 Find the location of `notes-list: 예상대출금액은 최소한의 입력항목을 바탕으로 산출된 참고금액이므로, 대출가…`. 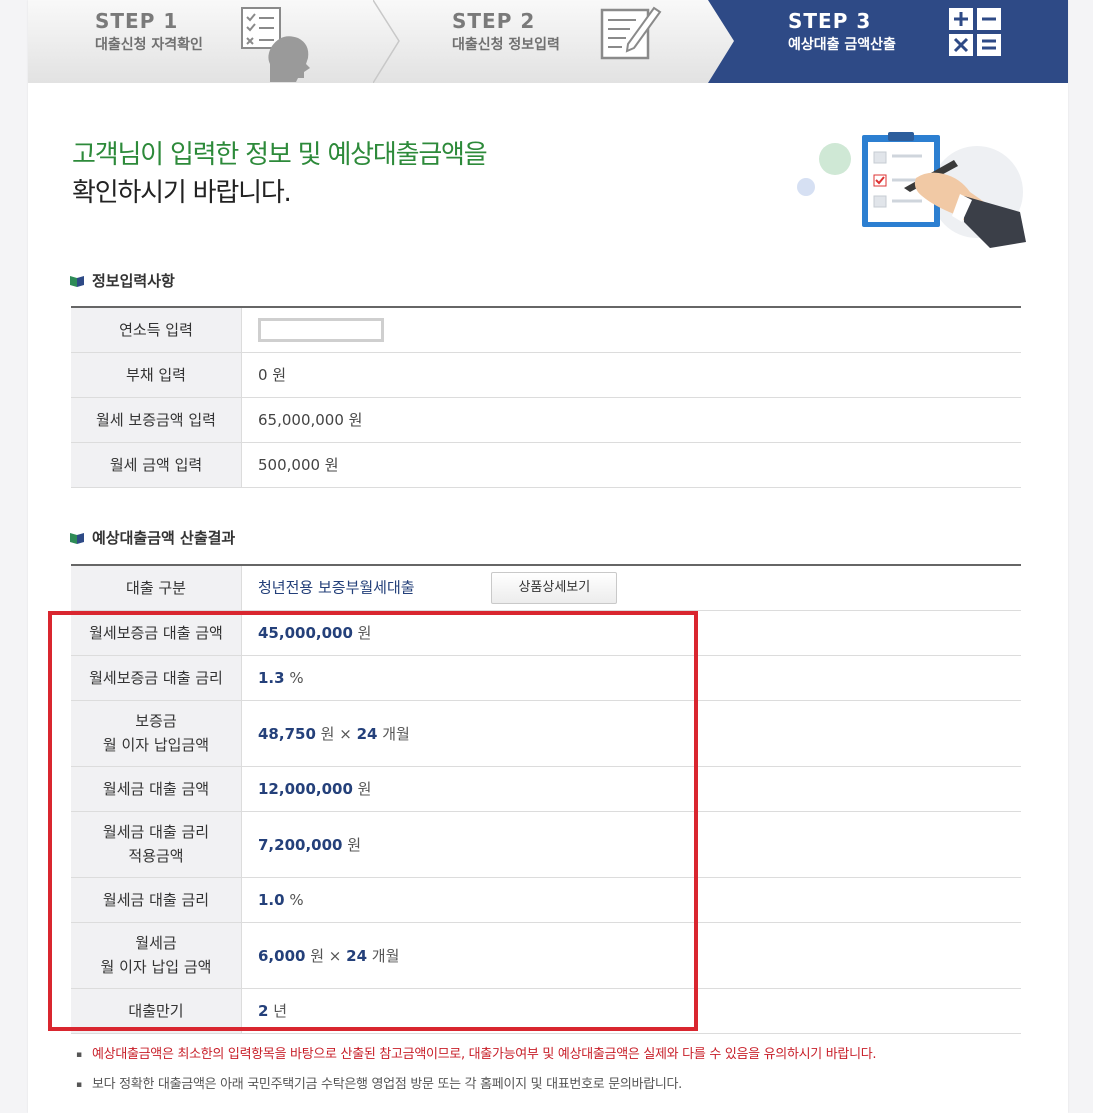

notes-list: 예상대출금액은 최소한의 입력항목을 바탕으로 산출된 참고금액이므로, 대출가… is located at coordinates (569, 1074).